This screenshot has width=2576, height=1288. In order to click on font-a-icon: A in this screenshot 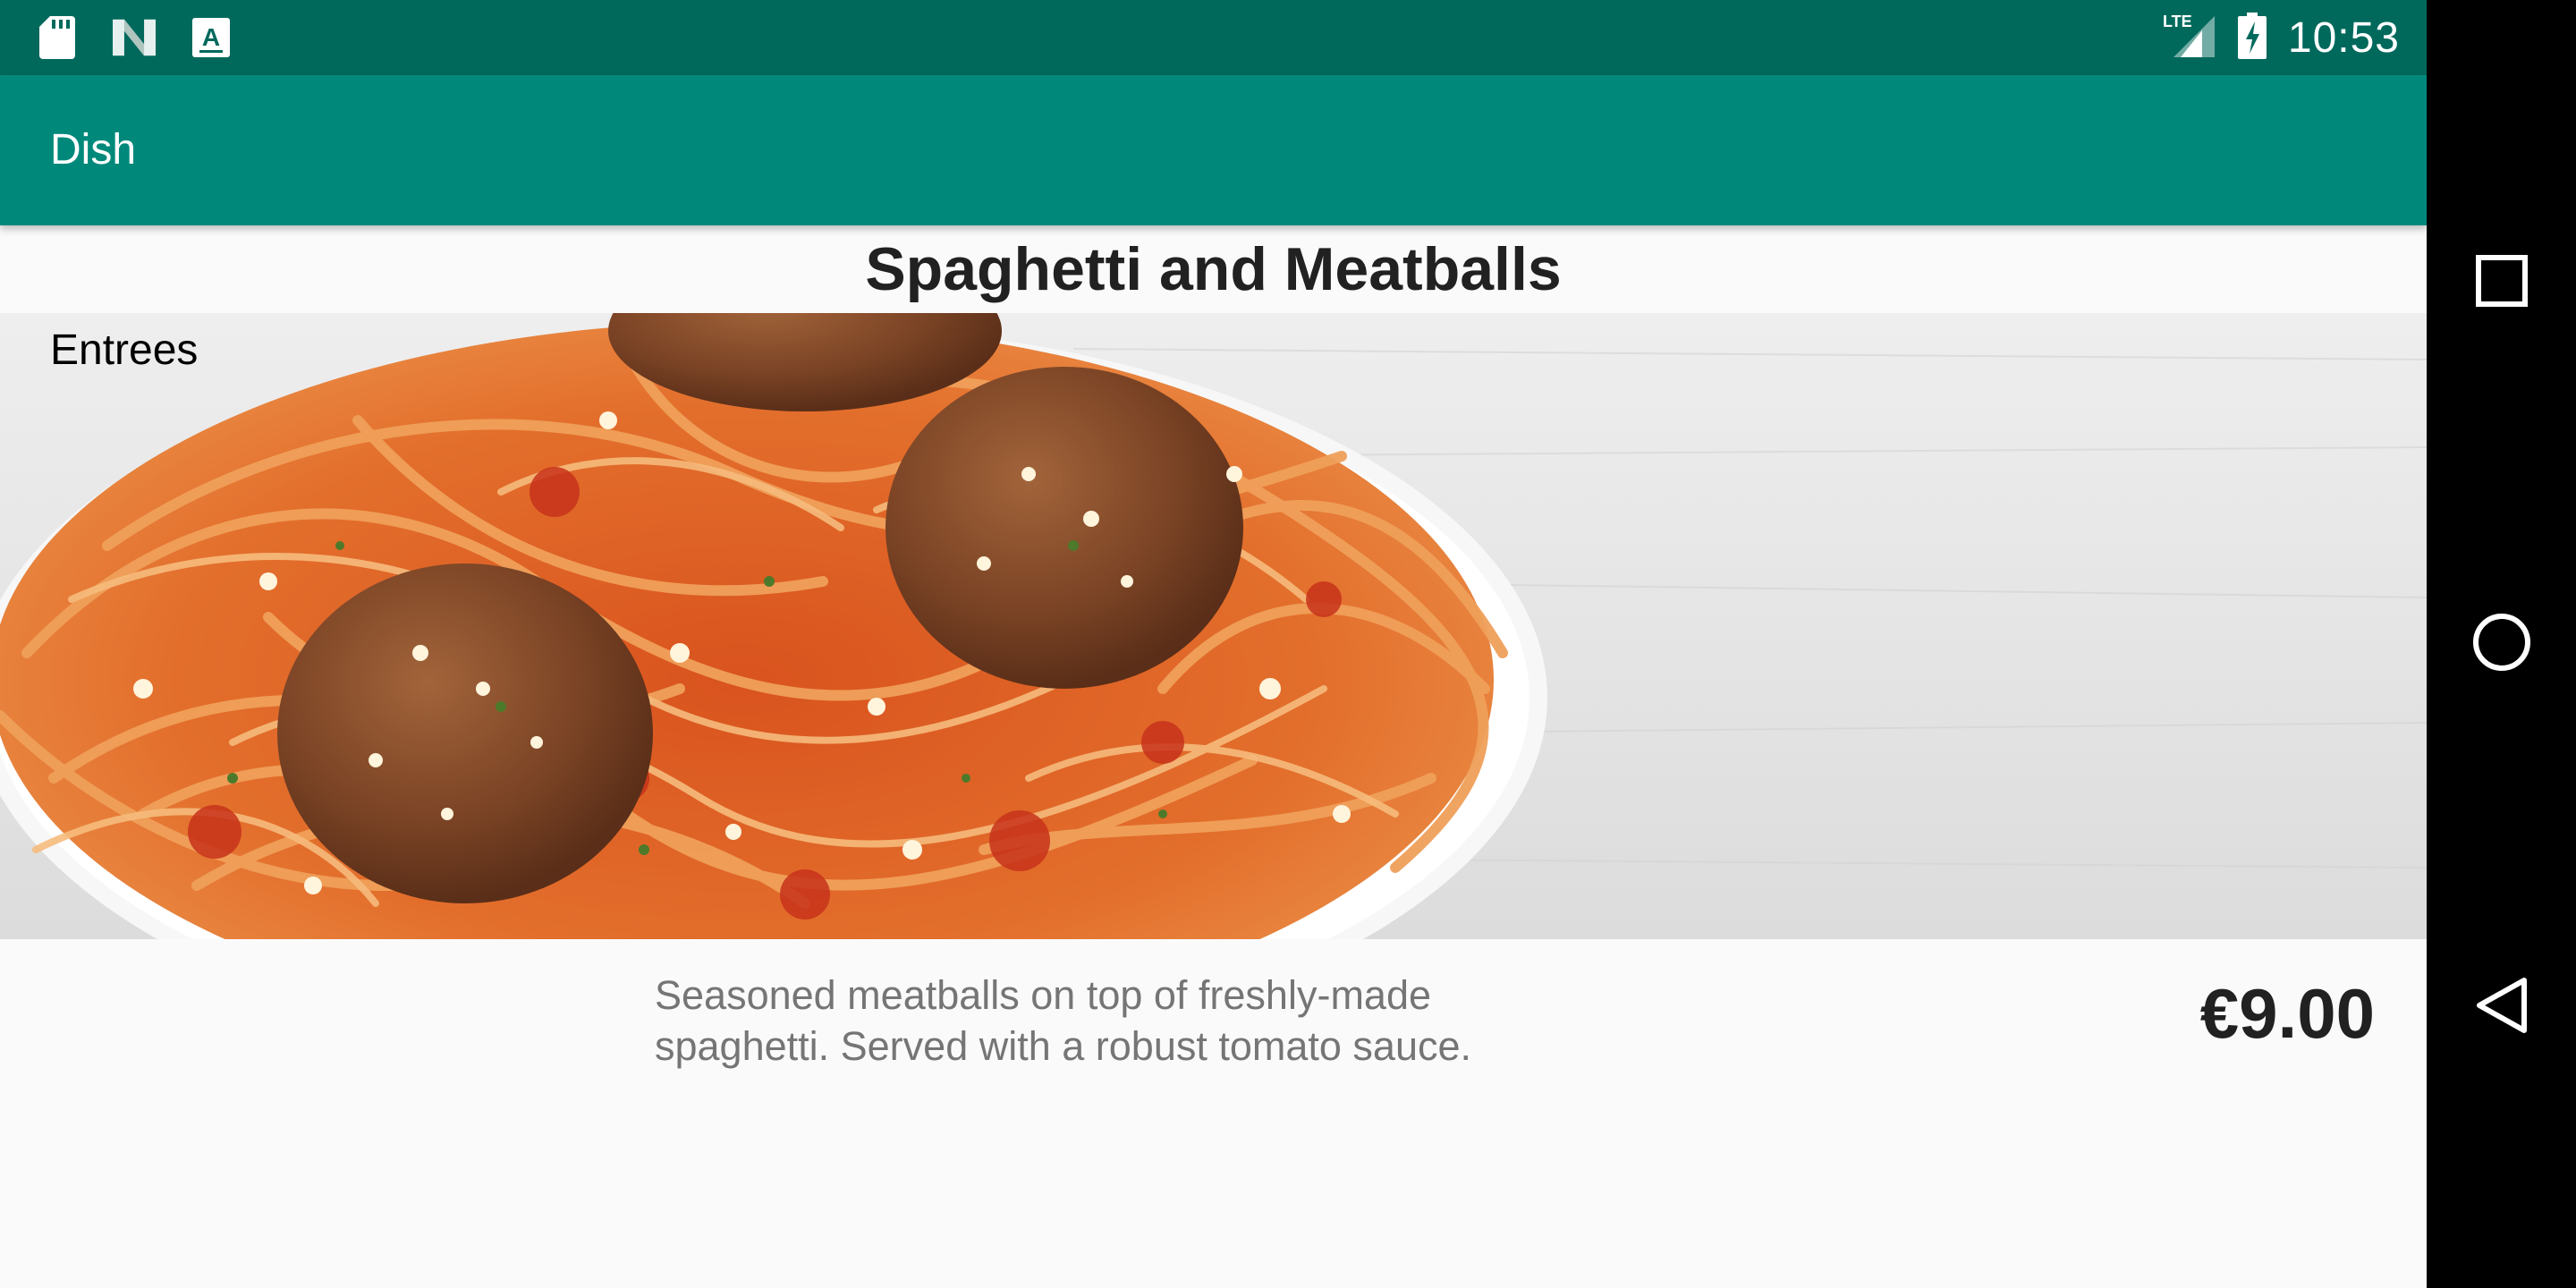, I will do `click(211, 37)`.